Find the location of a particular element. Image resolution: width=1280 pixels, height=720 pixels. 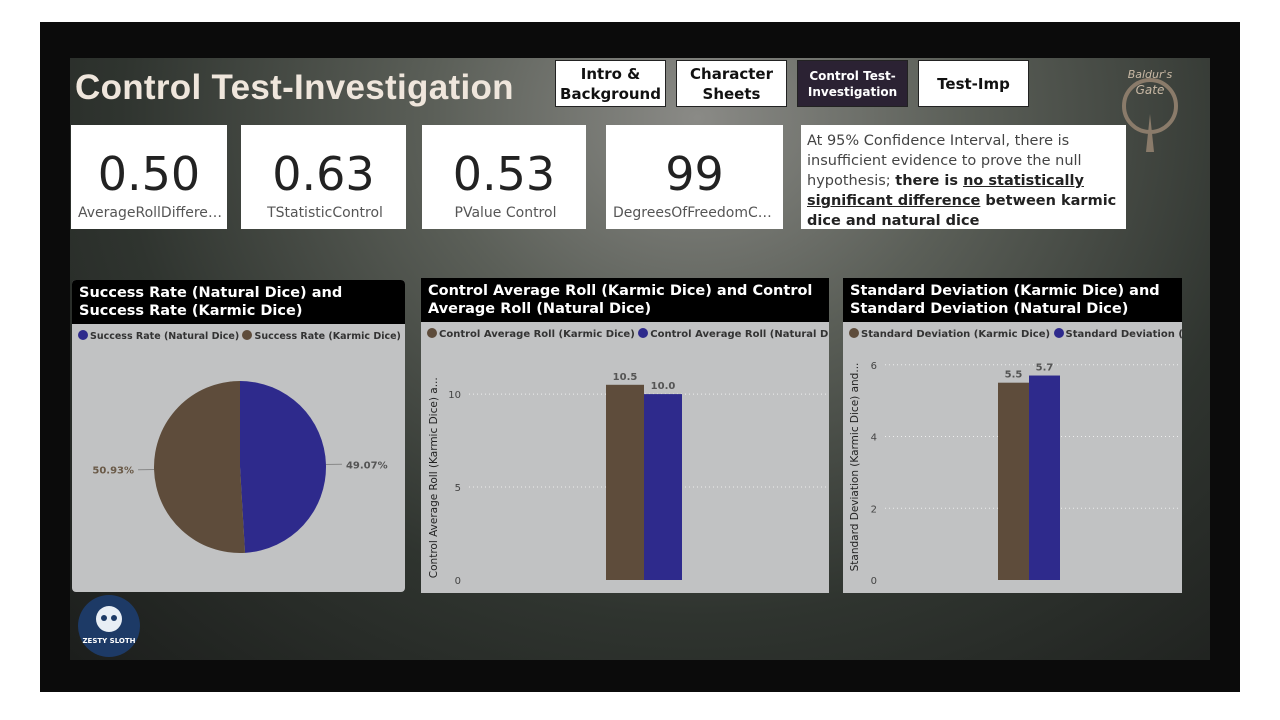

brand-text: ZESTY SLOTH is located at coordinates (109, 641).